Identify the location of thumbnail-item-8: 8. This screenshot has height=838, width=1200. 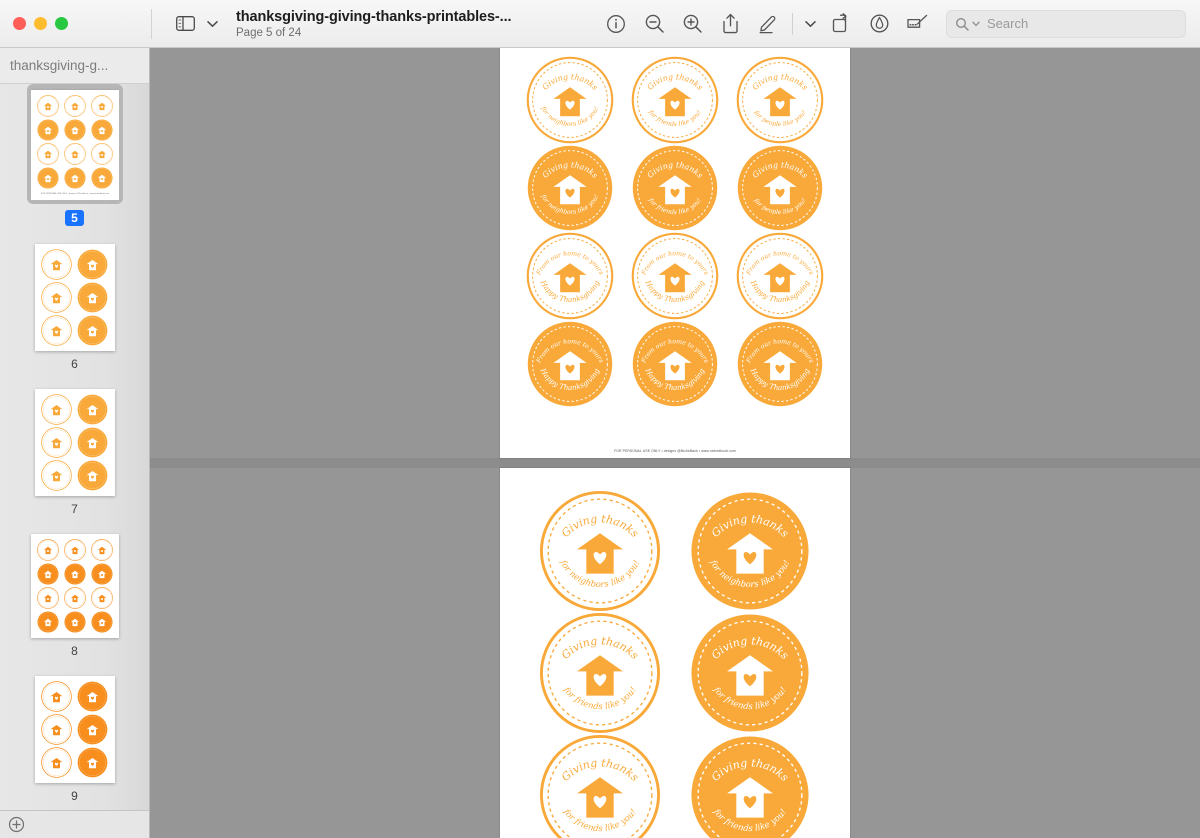
(74, 605).